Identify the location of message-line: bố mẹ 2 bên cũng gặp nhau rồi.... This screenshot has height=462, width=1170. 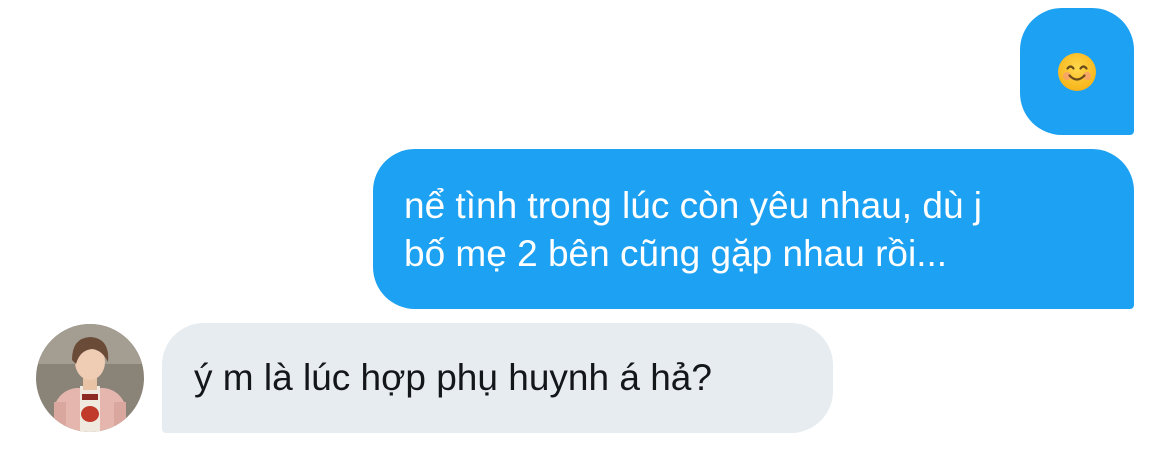
(676, 253).